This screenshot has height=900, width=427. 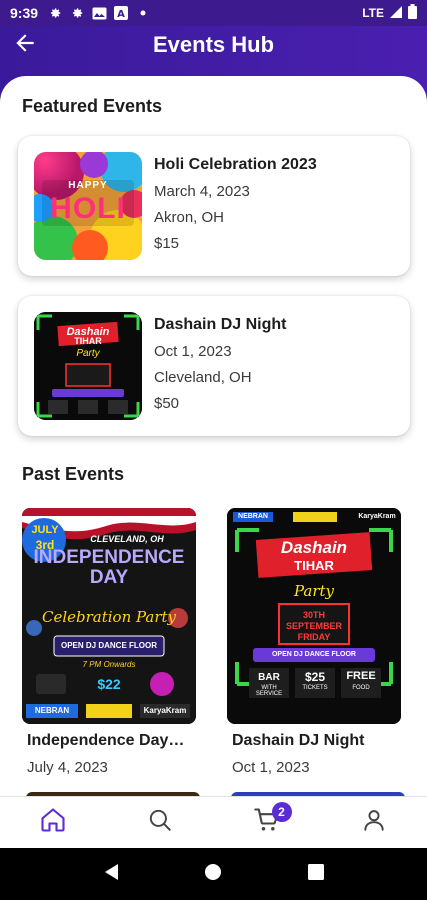 I want to click on home-icon, so click(x=53, y=822).